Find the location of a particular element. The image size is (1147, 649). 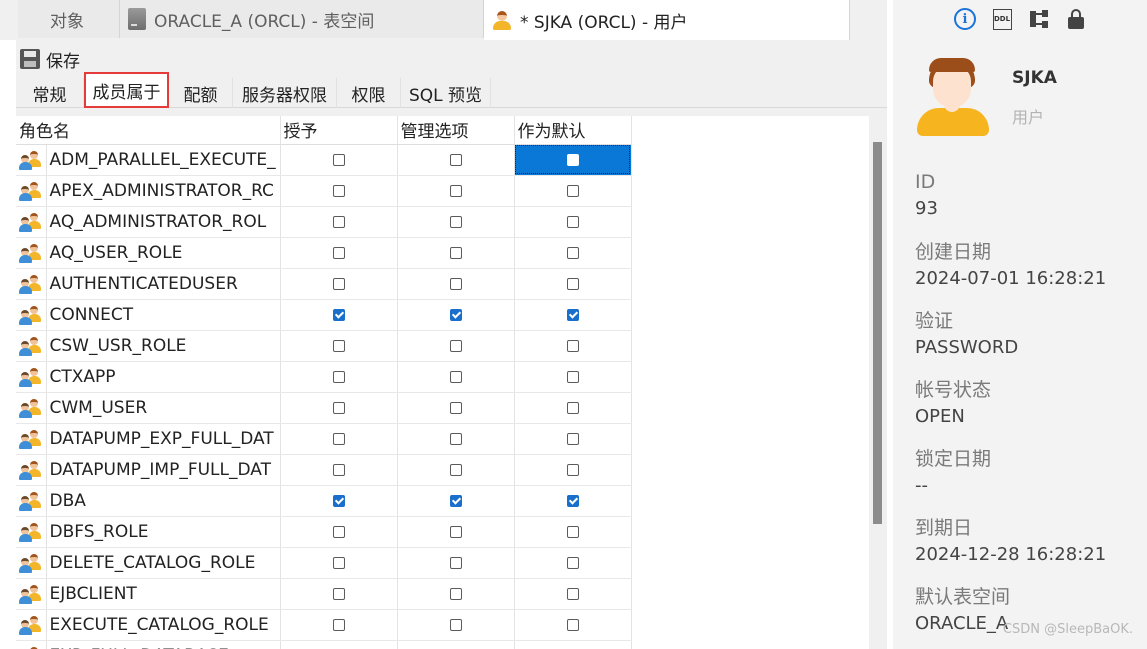

tab-objects: 对象 is located at coordinates (69, 19).